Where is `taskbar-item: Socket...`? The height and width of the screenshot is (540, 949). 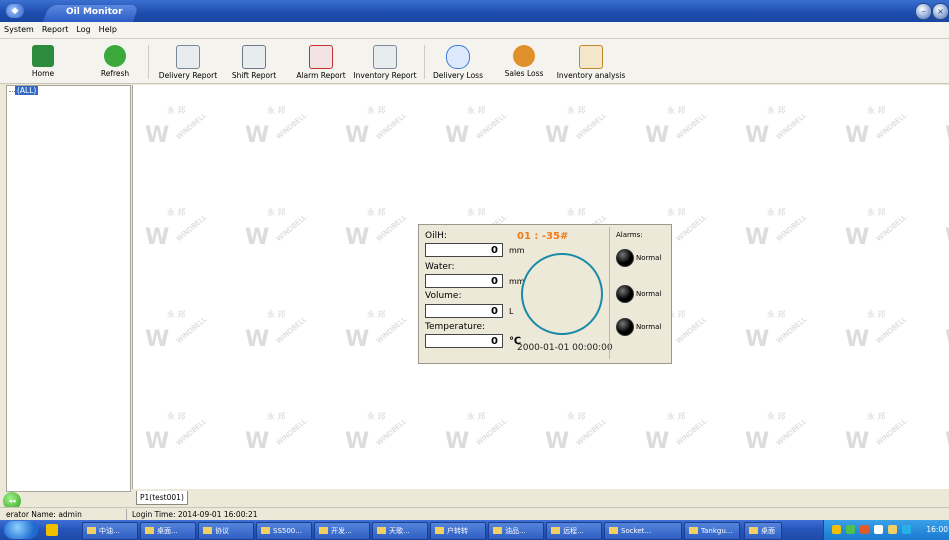
taskbar-item: Socket... is located at coordinates (643, 531).